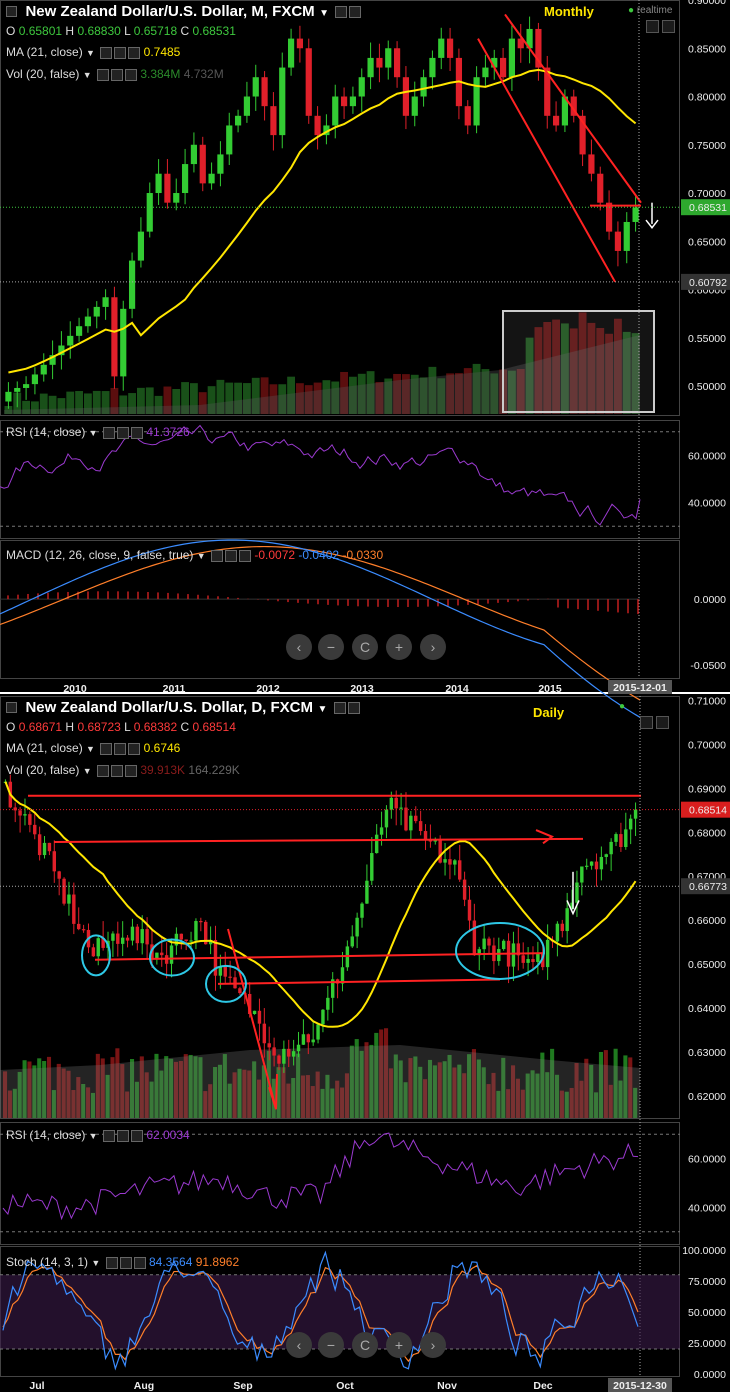 The height and width of the screenshot is (1392, 730). Describe the element at coordinates (93, 748) in the screenshot. I see `daily-ma-legend: MA (21, close) ▼ 0.6746` at that location.